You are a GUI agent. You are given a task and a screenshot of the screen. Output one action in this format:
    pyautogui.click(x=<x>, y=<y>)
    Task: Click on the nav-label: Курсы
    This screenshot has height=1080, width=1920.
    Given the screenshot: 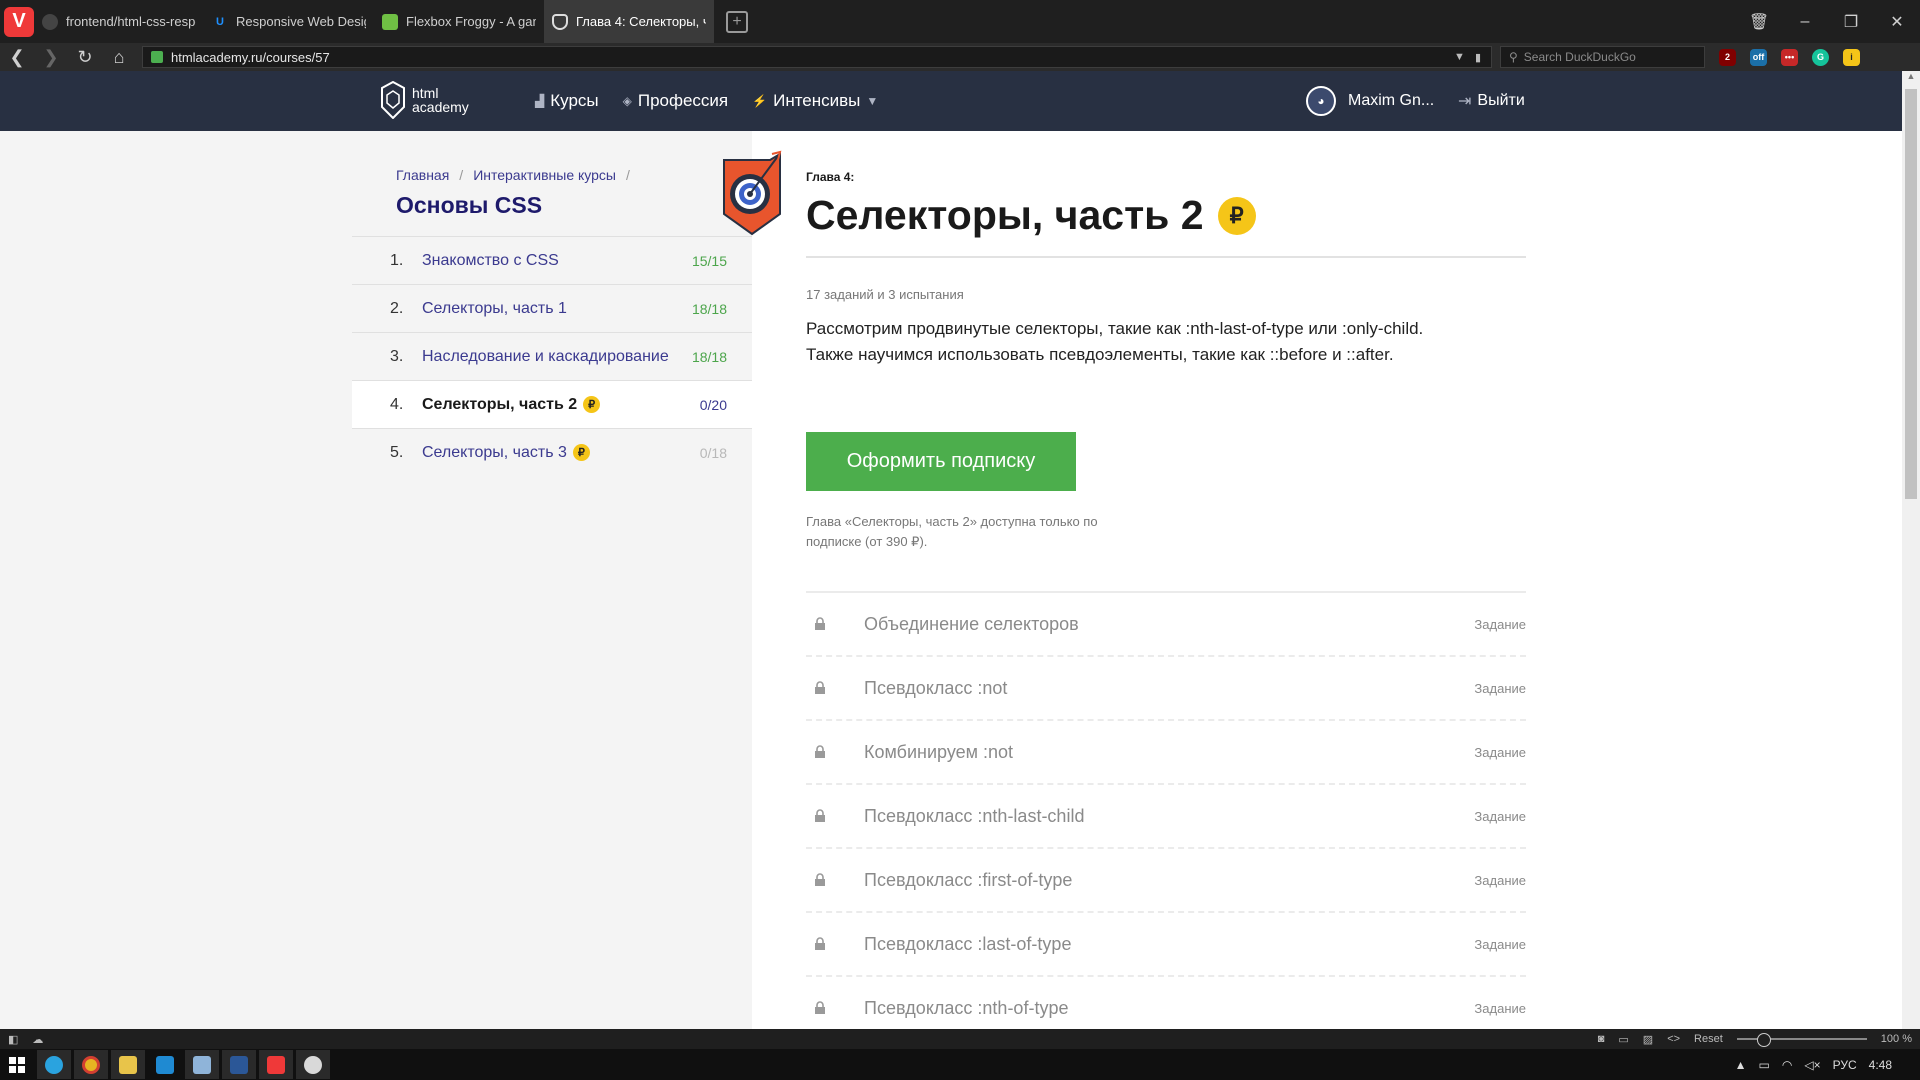 What is the action you would take?
    pyautogui.click(x=574, y=100)
    